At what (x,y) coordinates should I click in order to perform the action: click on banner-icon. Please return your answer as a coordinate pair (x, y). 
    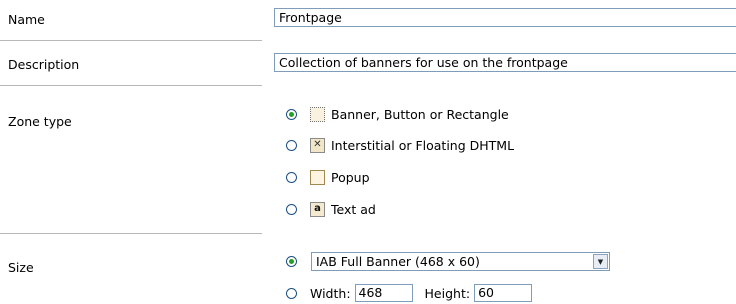
    Looking at the image, I should click on (317, 114).